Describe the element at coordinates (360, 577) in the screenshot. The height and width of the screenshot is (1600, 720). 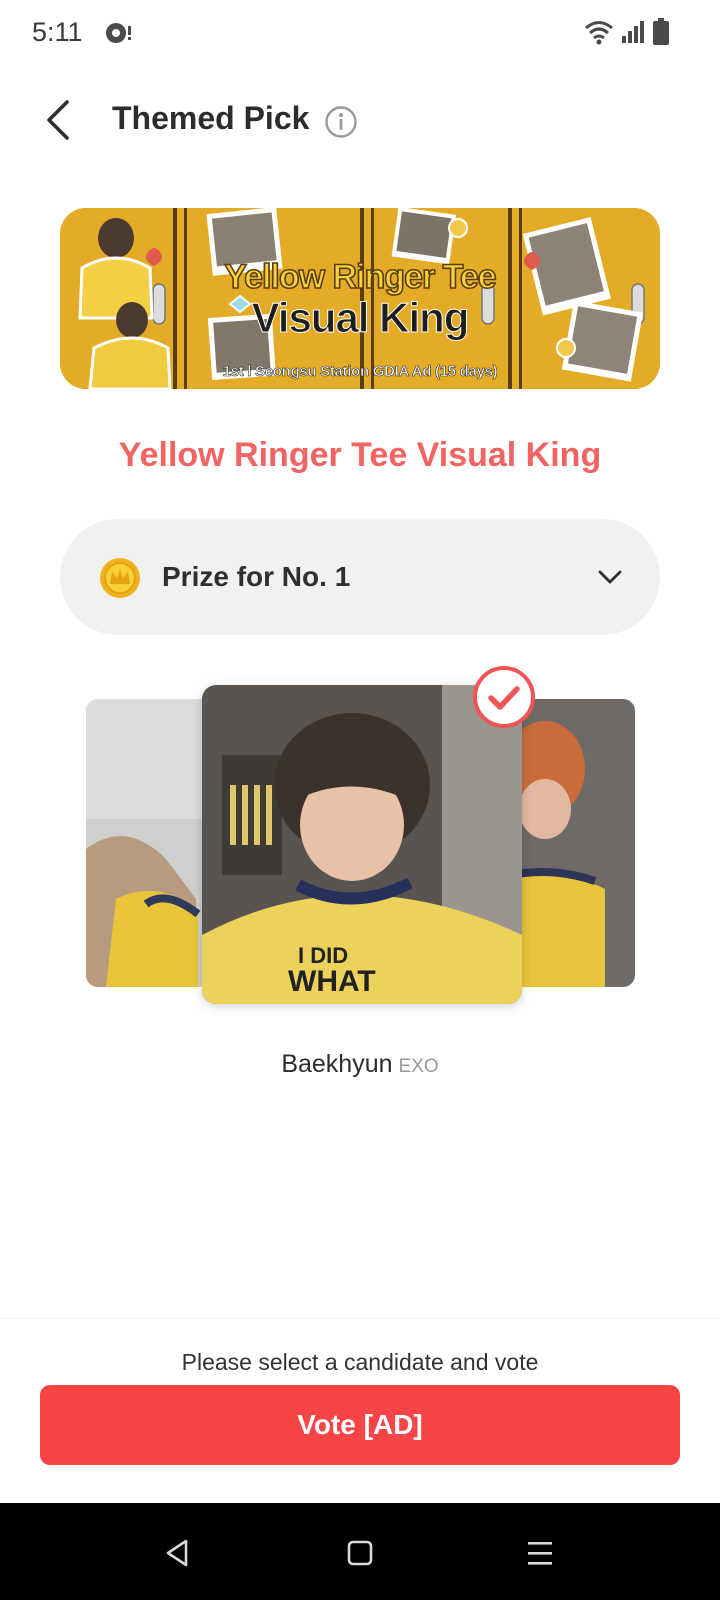
I see `prize-dropdown: Prize for No. 1` at that location.